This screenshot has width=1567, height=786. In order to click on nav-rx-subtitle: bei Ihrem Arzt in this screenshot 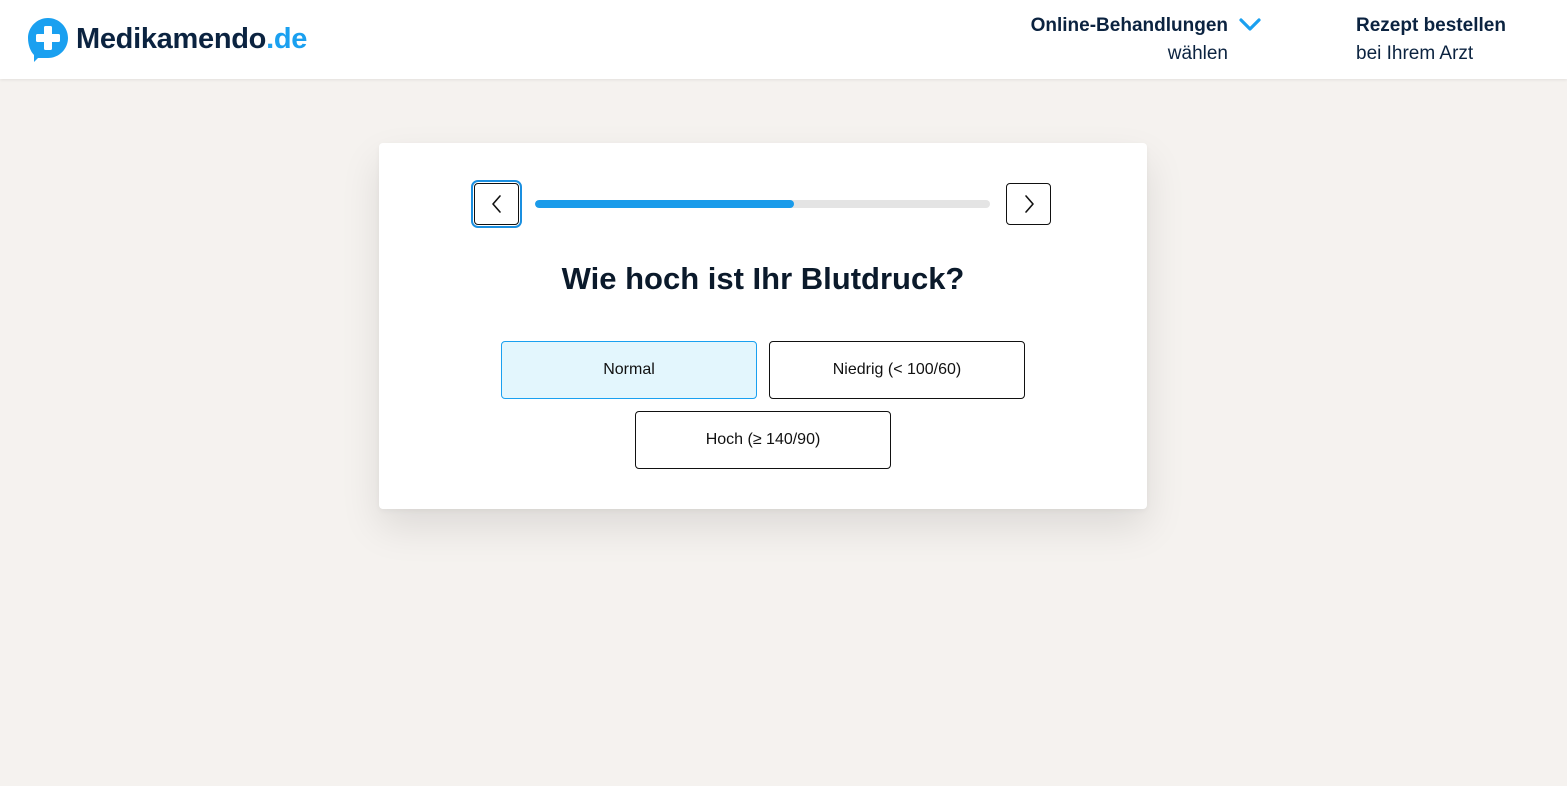, I will do `click(1415, 53)`.